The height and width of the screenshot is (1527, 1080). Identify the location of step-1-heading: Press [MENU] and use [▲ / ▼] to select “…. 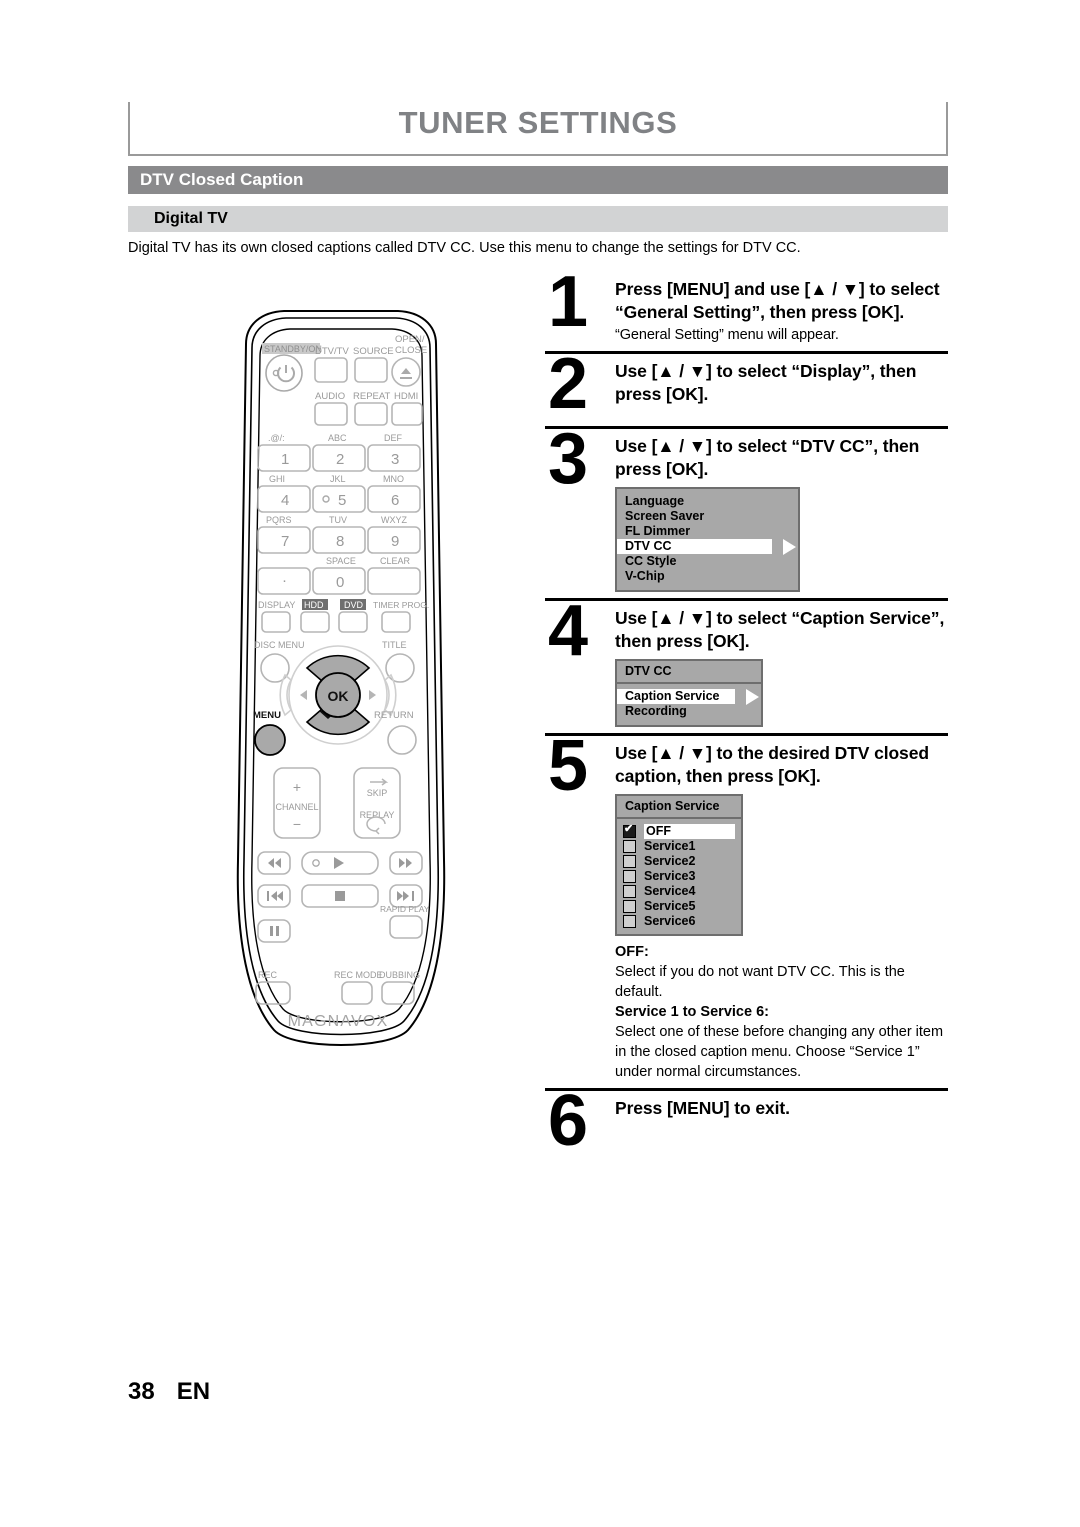
(782, 311).